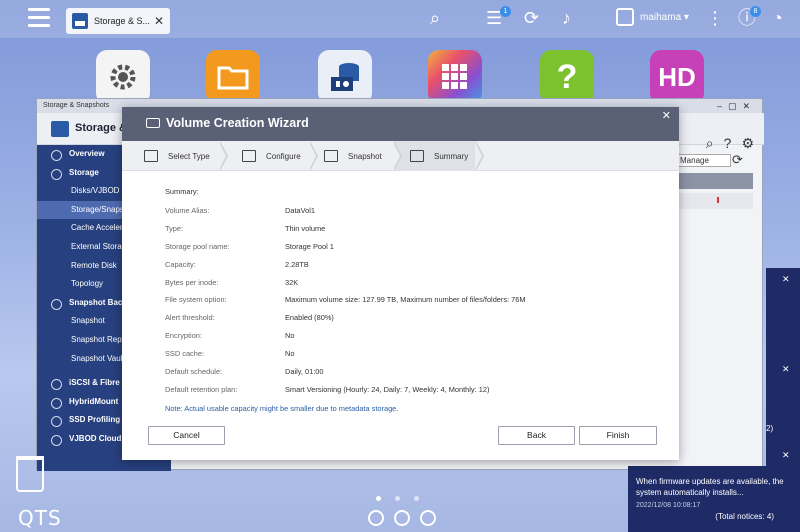  I want to click on step-label: Configure, so click(283, 156).